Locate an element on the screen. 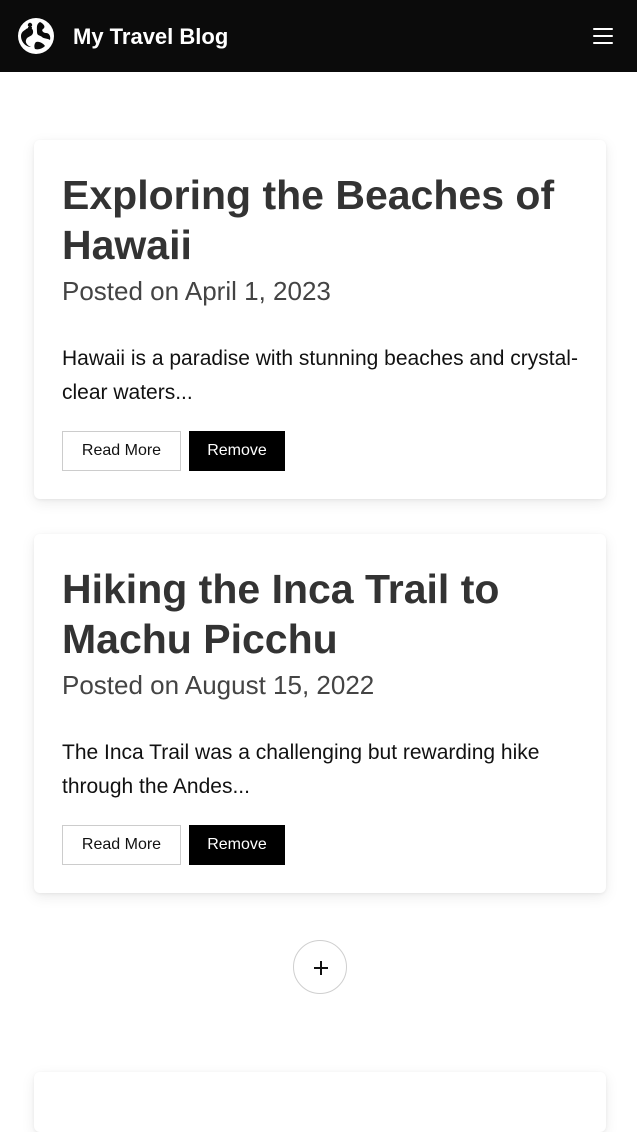  post-title: Exploring the Beaches of Hawaii is located at coordinates (308, 220).